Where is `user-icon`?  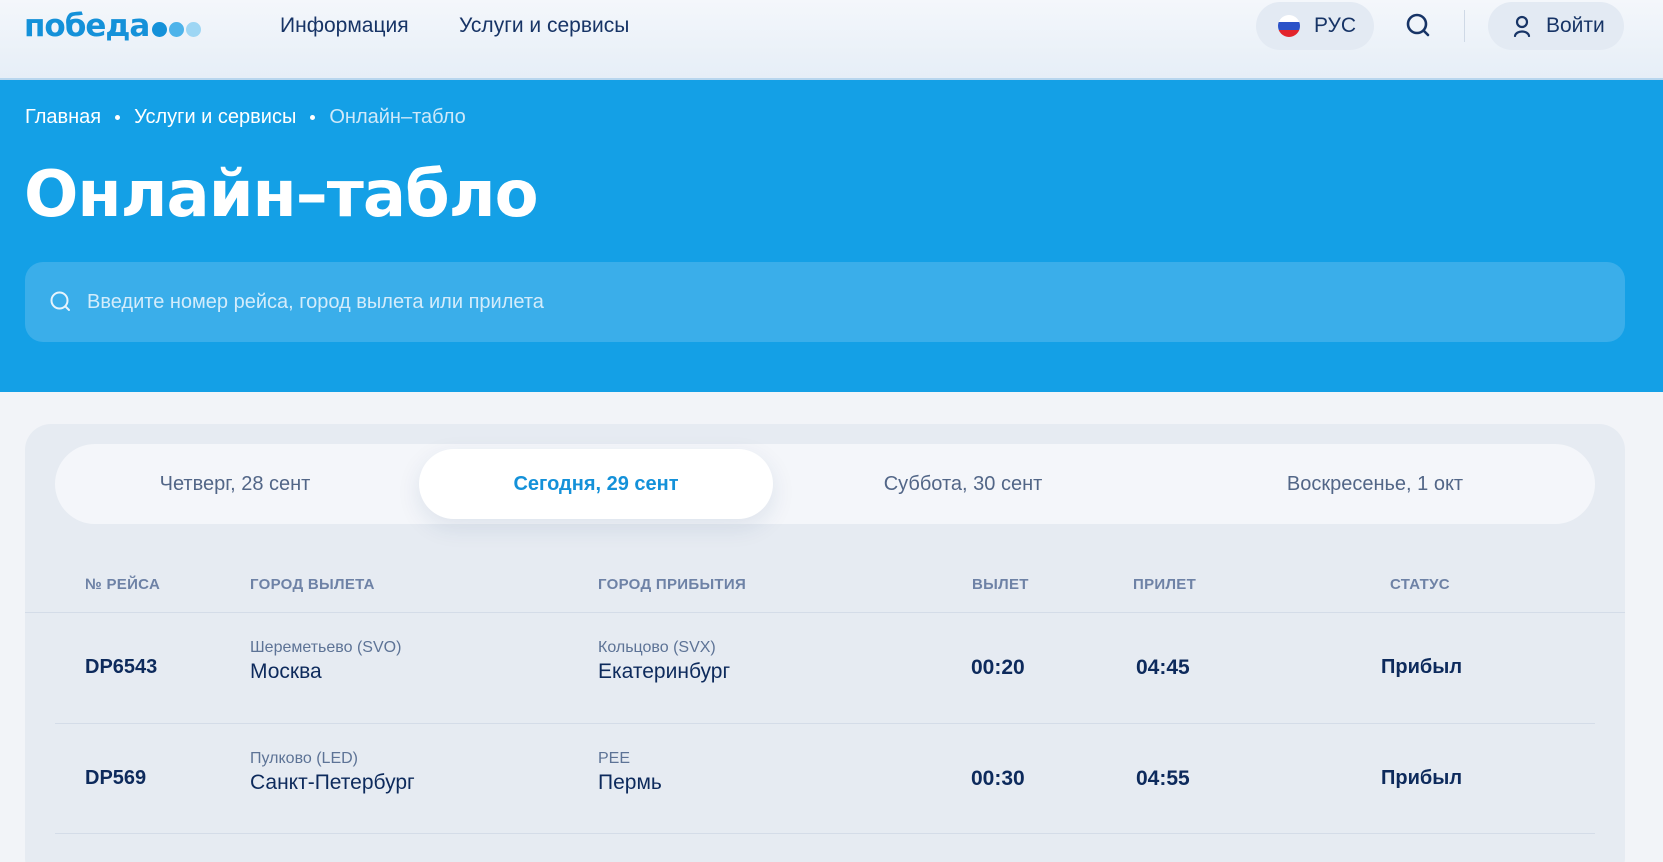 user-icon is located at coordinates (1522, 26).